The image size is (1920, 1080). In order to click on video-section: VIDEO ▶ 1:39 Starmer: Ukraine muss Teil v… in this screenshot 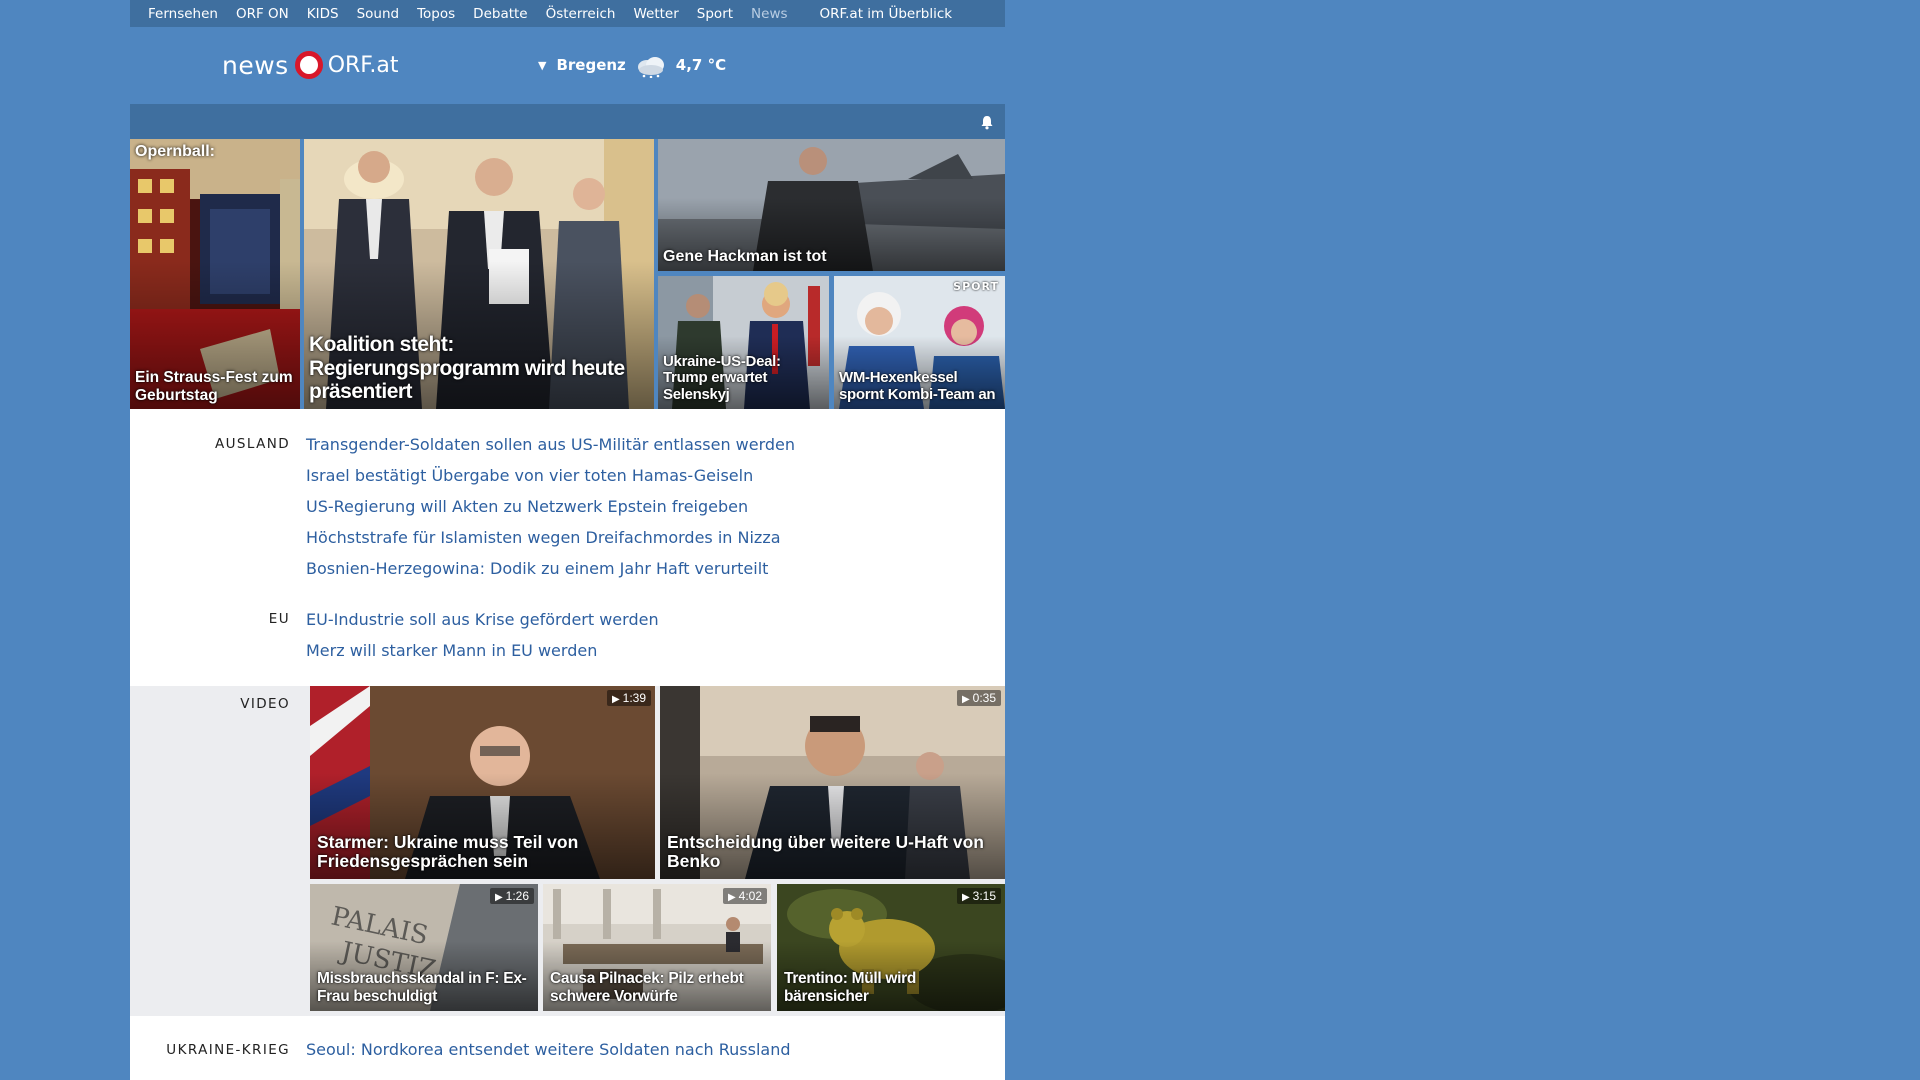, I will do `click(567, 851)`.